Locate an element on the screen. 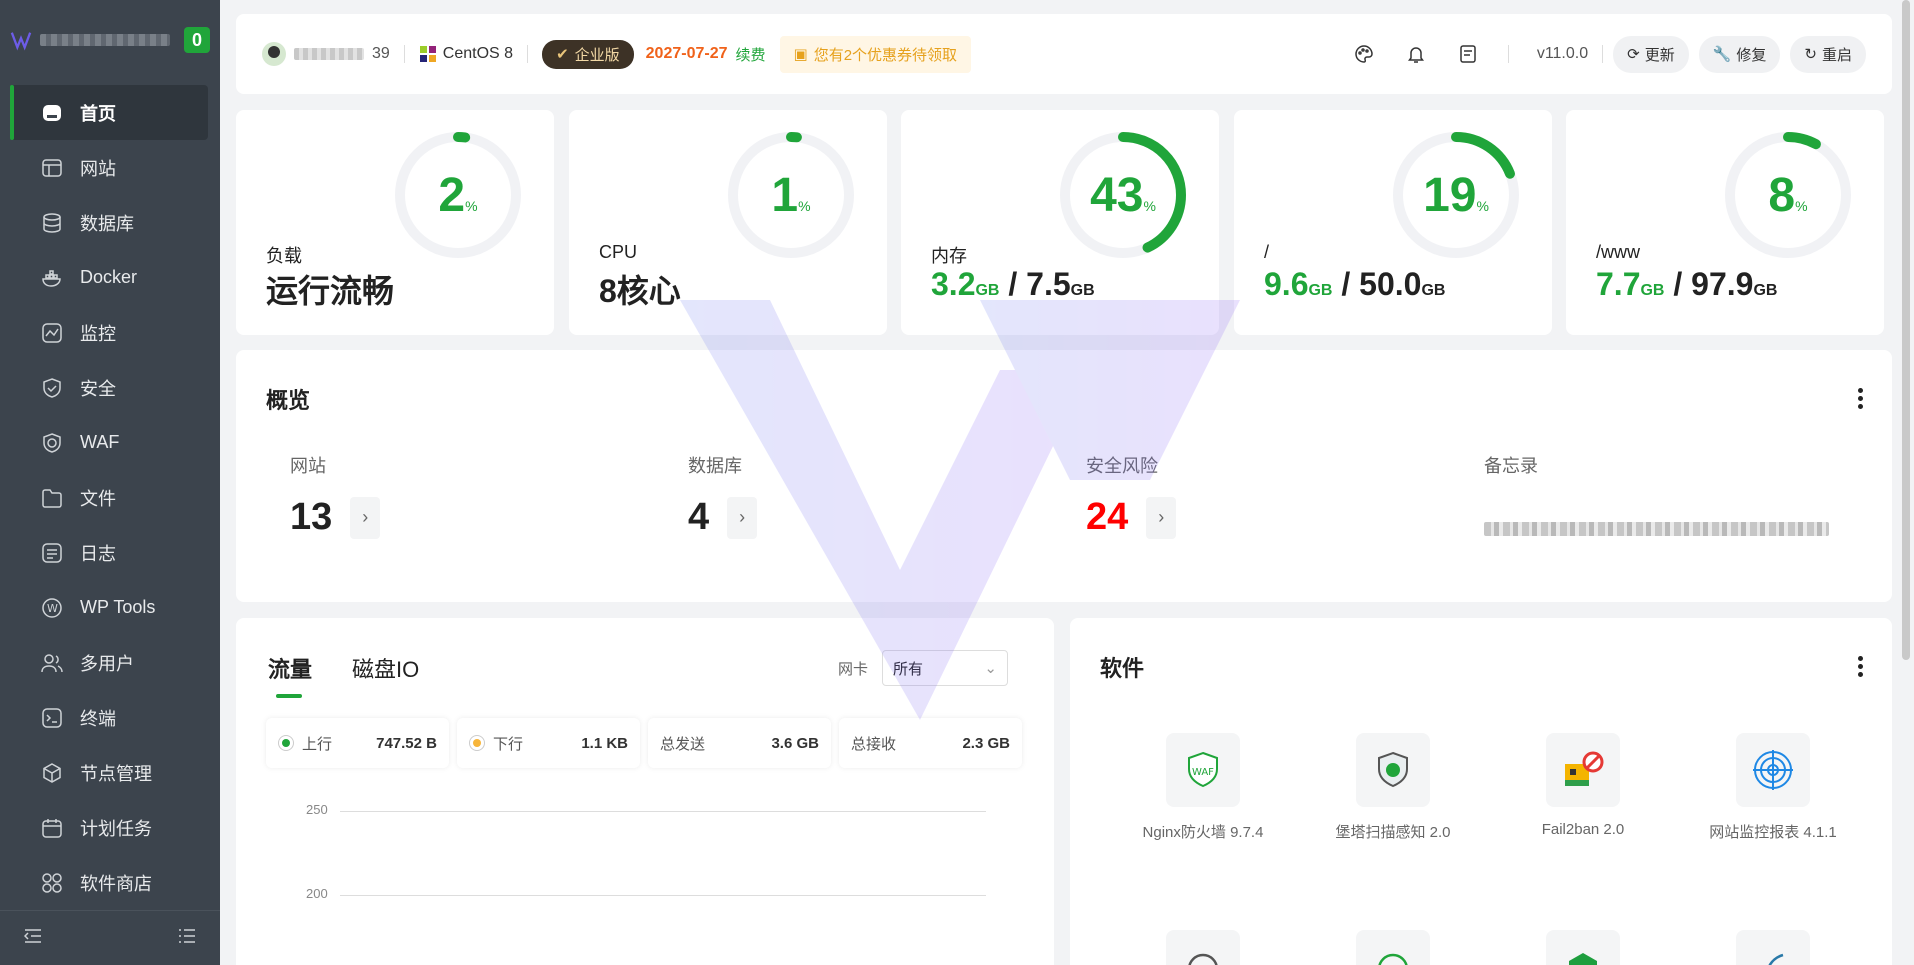 This screenshot has height=965, width=1914. sidebar-item-cron: 计划任务 is located at coordinates (110, 827).